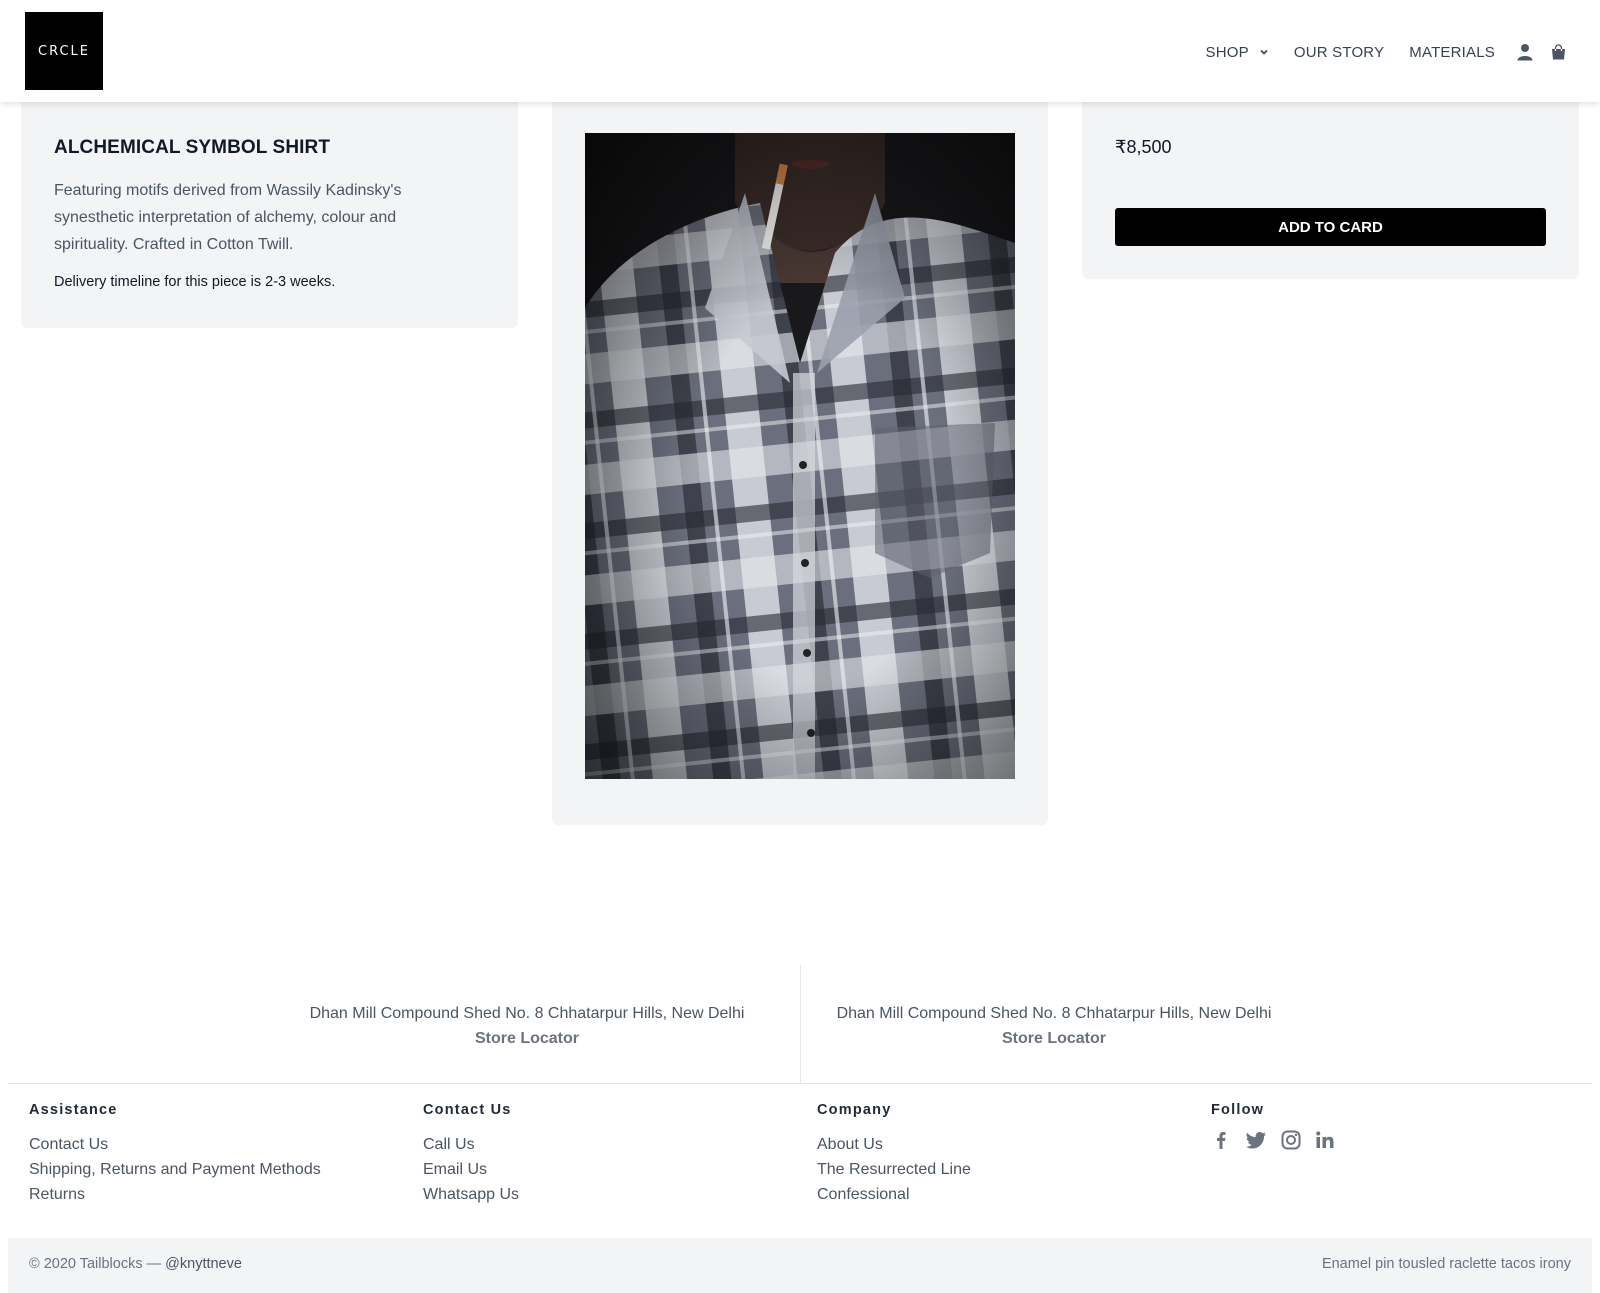 This screenshot has height=1293, width=1600. What do you see at coordinates (854, 1110) in the screenshot?
I see `footer-heading: Company` at bounding box center [854, 1110].